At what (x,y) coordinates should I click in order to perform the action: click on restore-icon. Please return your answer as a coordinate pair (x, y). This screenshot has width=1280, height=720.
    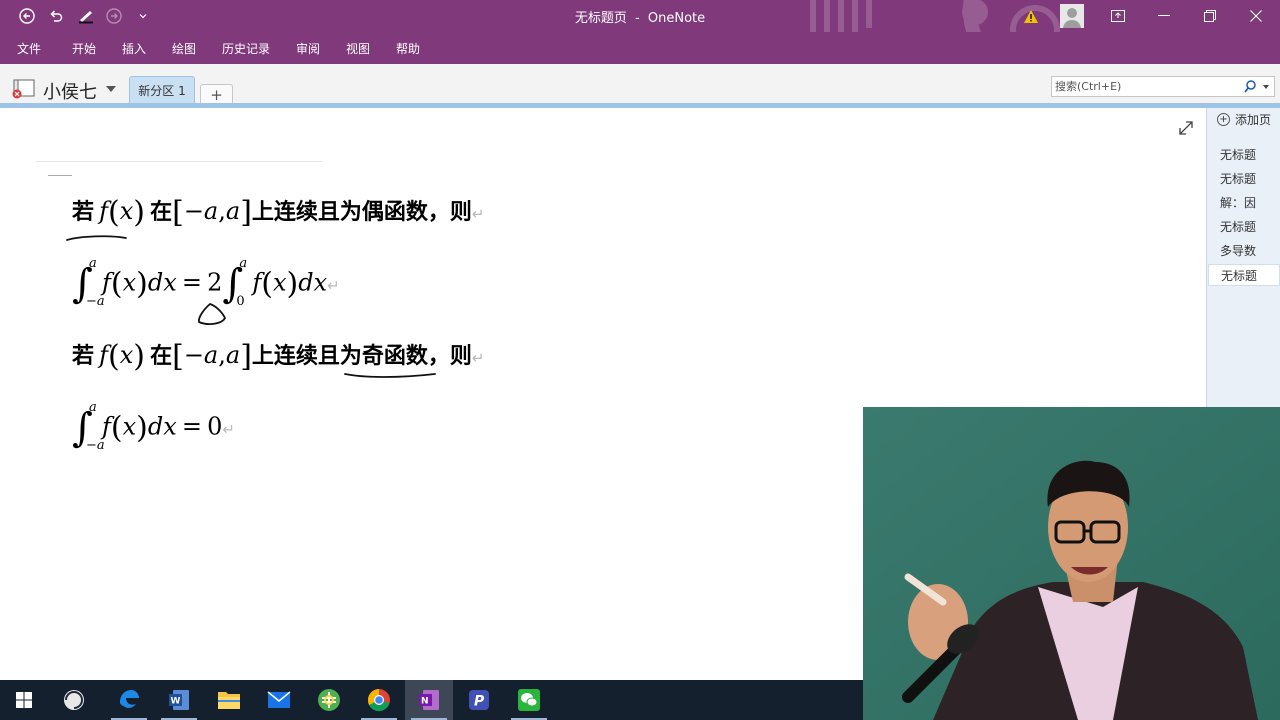
    Looking at the image, I should click on (1210, 16).